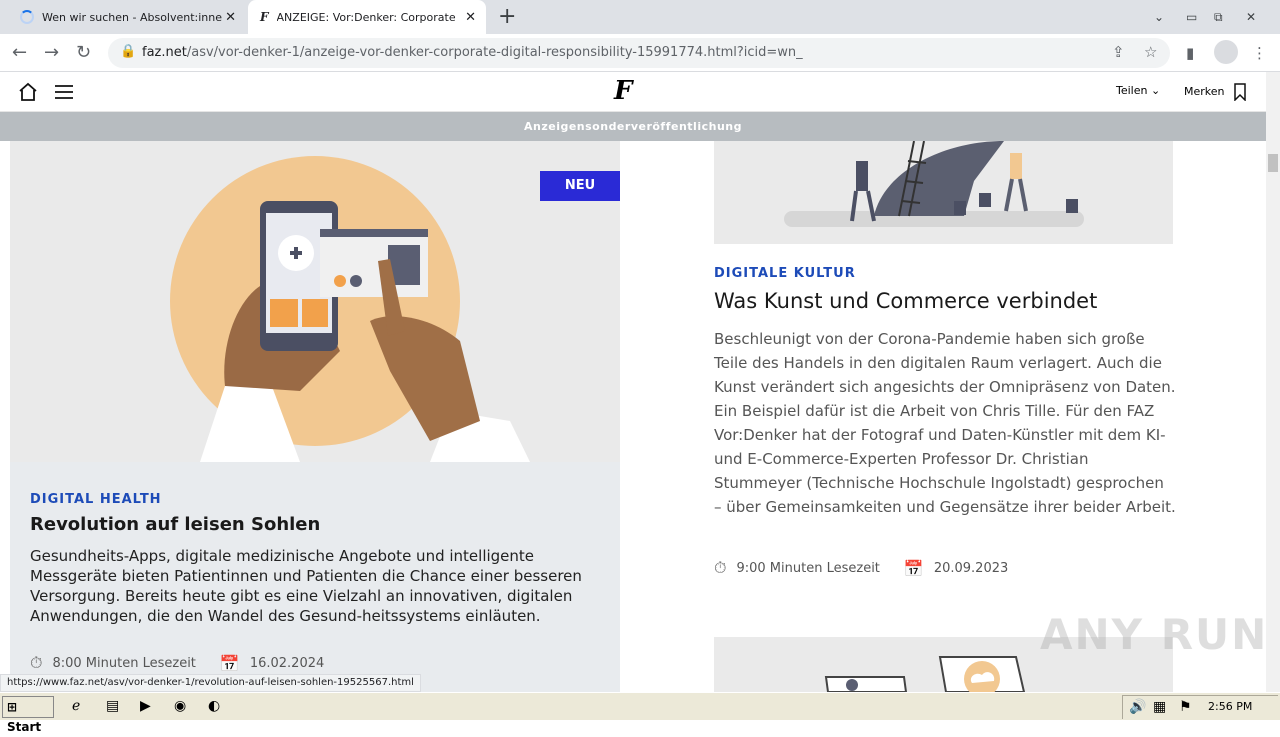  What do you see at coordinates (51, 52) in the screenshot?
I see `forward-icon: →` at bounding box center [51, 52].